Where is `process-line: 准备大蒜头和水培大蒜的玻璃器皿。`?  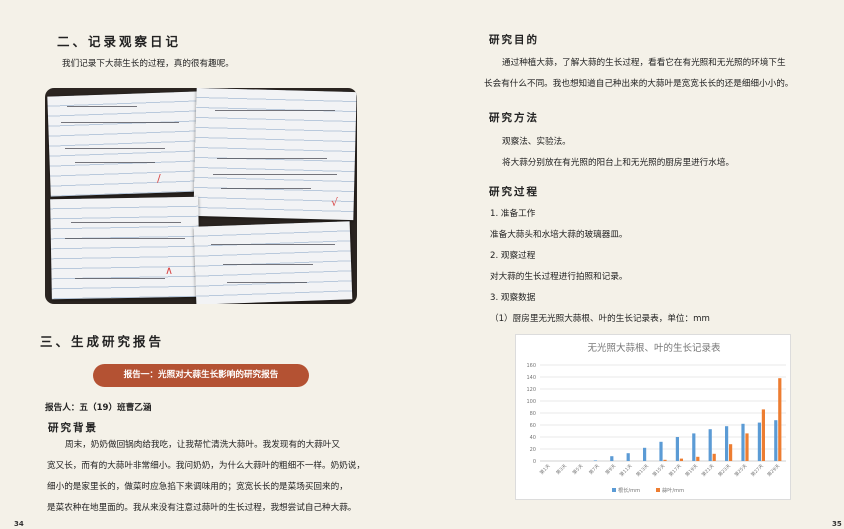
process-line: 准备大蒜头和水培大蒜的玻璃器皿。 is located at coordinates (559, 235).